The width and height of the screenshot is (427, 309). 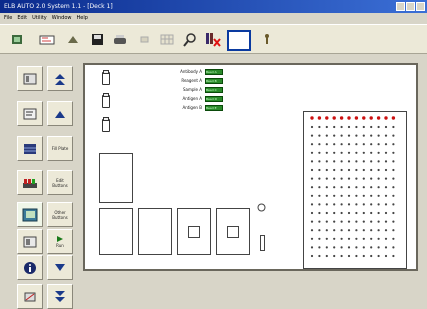 I want to click on window-button, so click(x=239, y=40).